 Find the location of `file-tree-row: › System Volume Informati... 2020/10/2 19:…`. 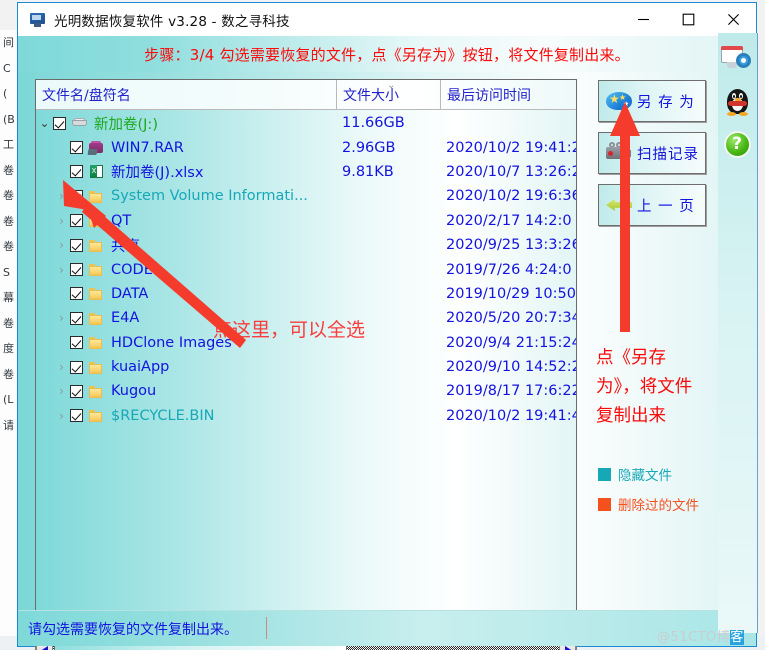

file-tree-row: › System Volume Informati... 2020/10/2 19:… is located at coordinates (306, 196).